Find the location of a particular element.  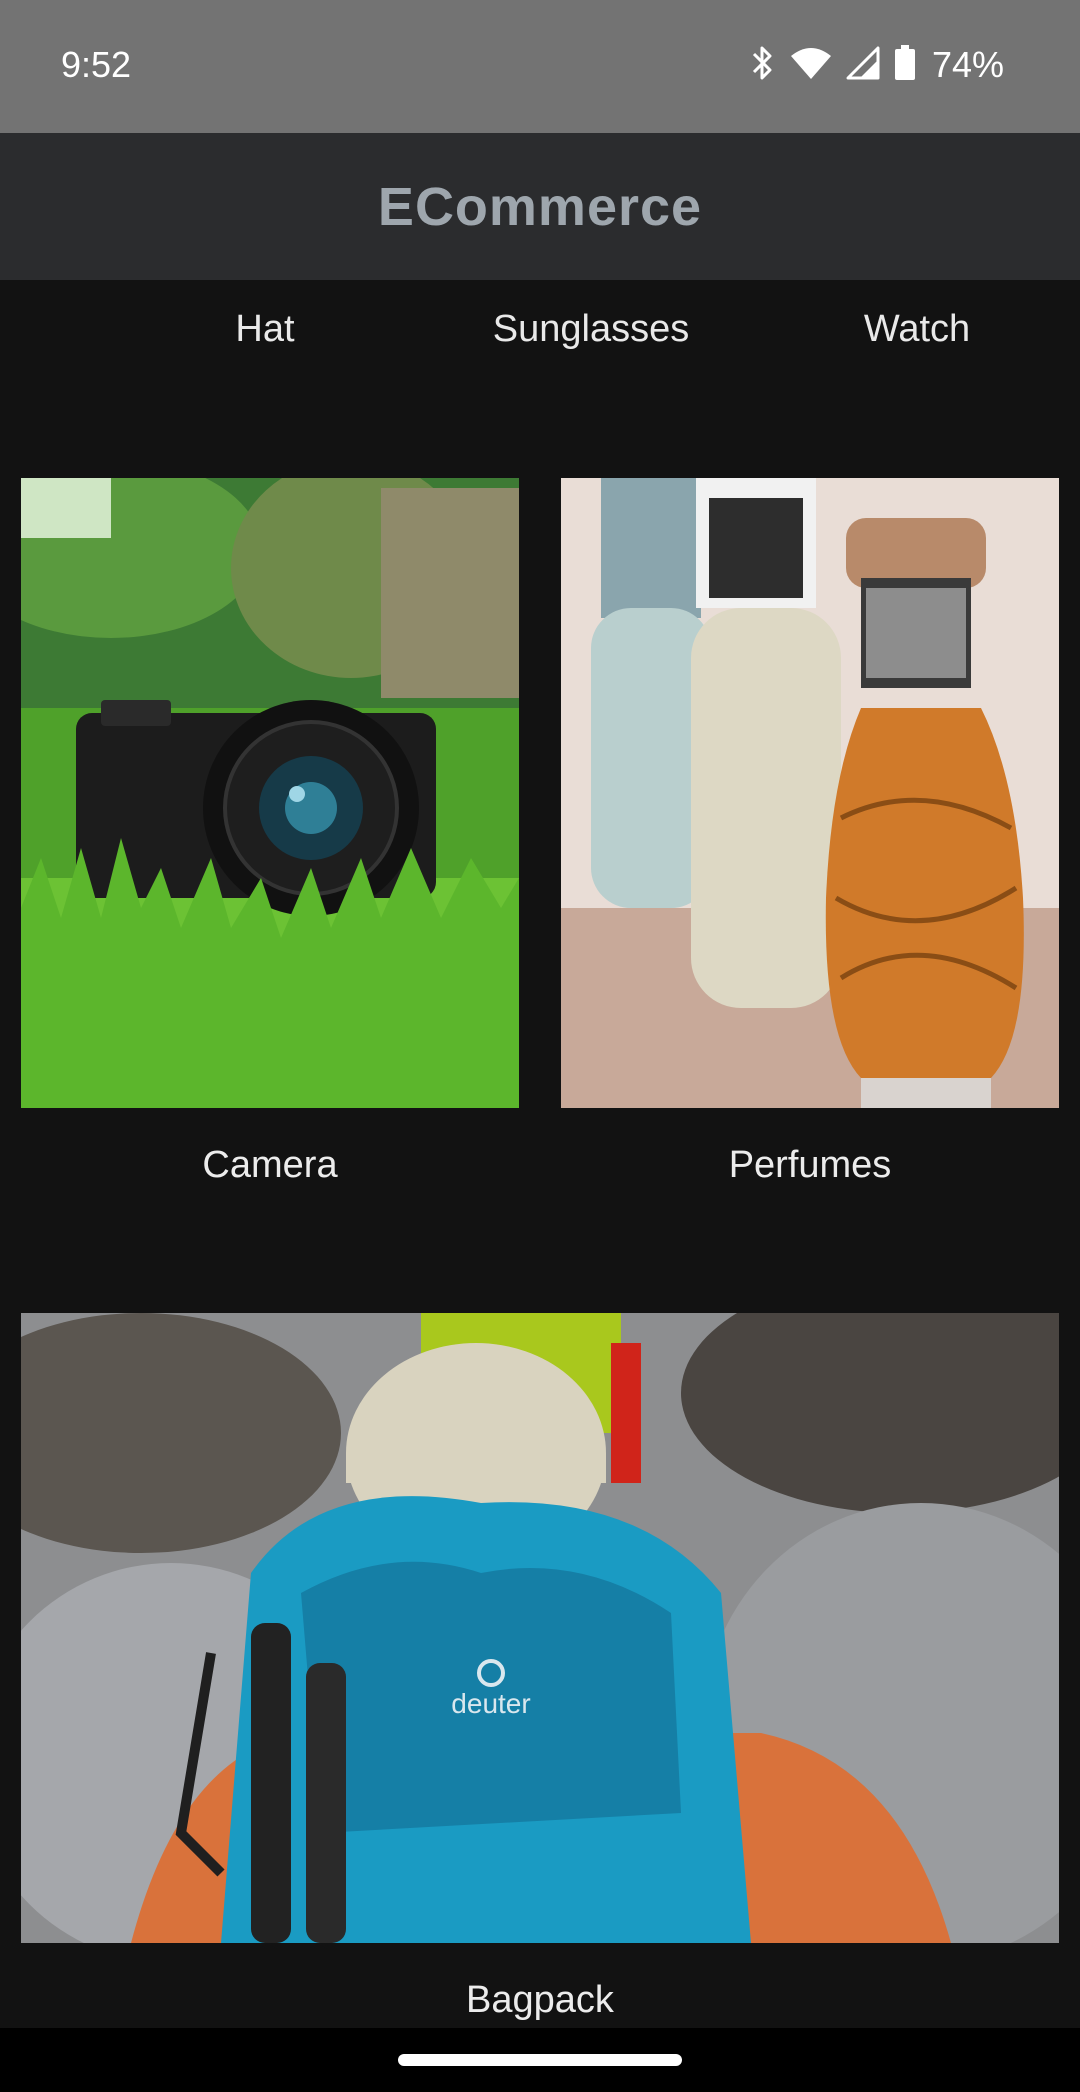

battery-percentage: 74% is located at coordinates (967, 64).